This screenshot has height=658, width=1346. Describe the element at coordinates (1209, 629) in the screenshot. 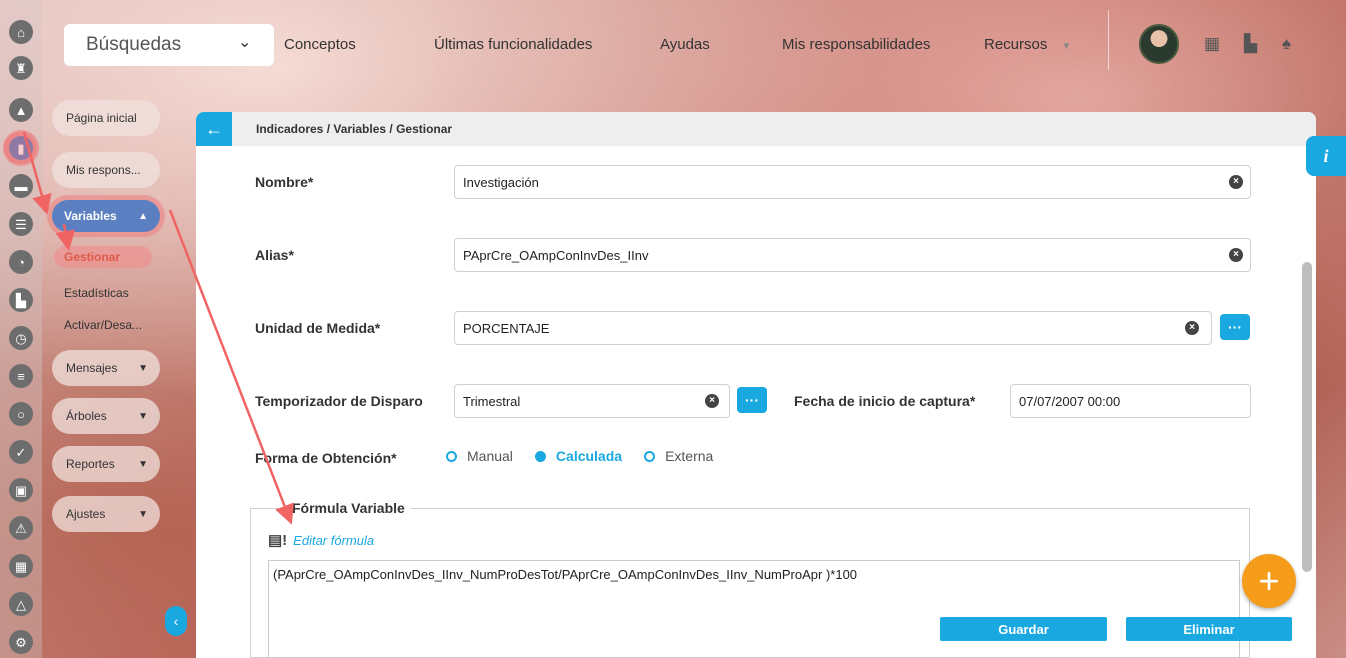

I see `delete-button: Eliminar` at that location.